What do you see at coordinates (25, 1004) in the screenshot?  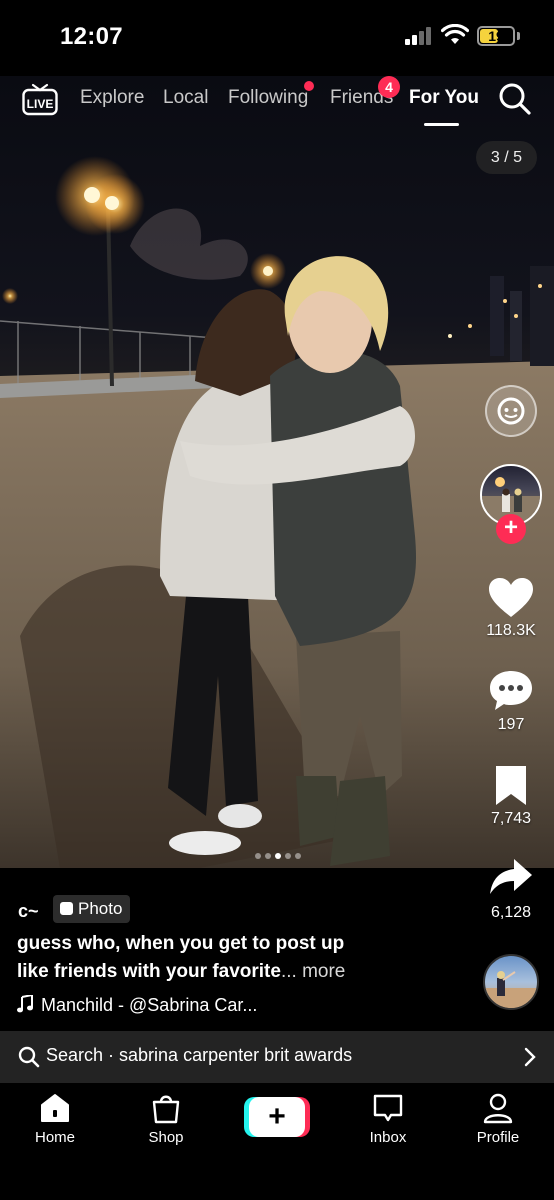 I see `music-note-icon` at bounding box center [25, 1004].